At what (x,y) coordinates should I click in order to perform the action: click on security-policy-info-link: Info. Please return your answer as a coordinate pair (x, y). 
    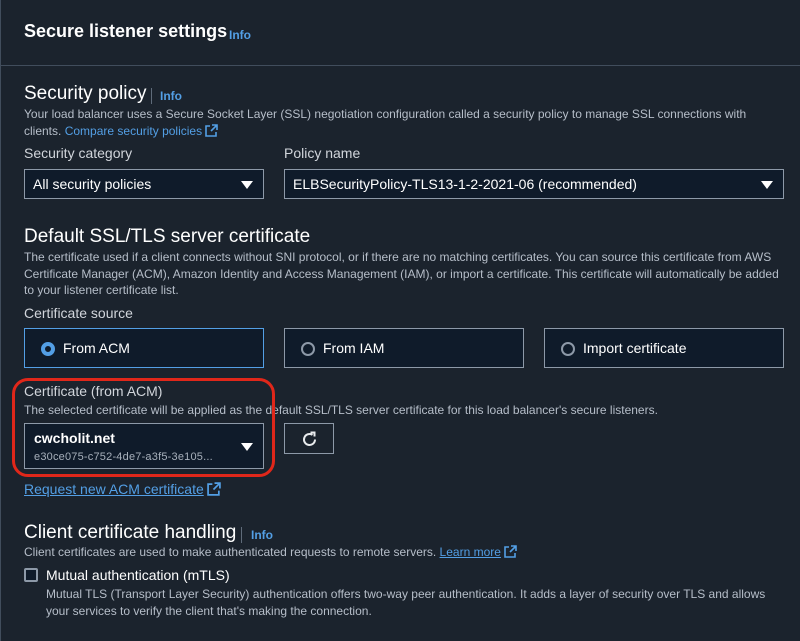
    Looking at the image, I should click on (171, 96).